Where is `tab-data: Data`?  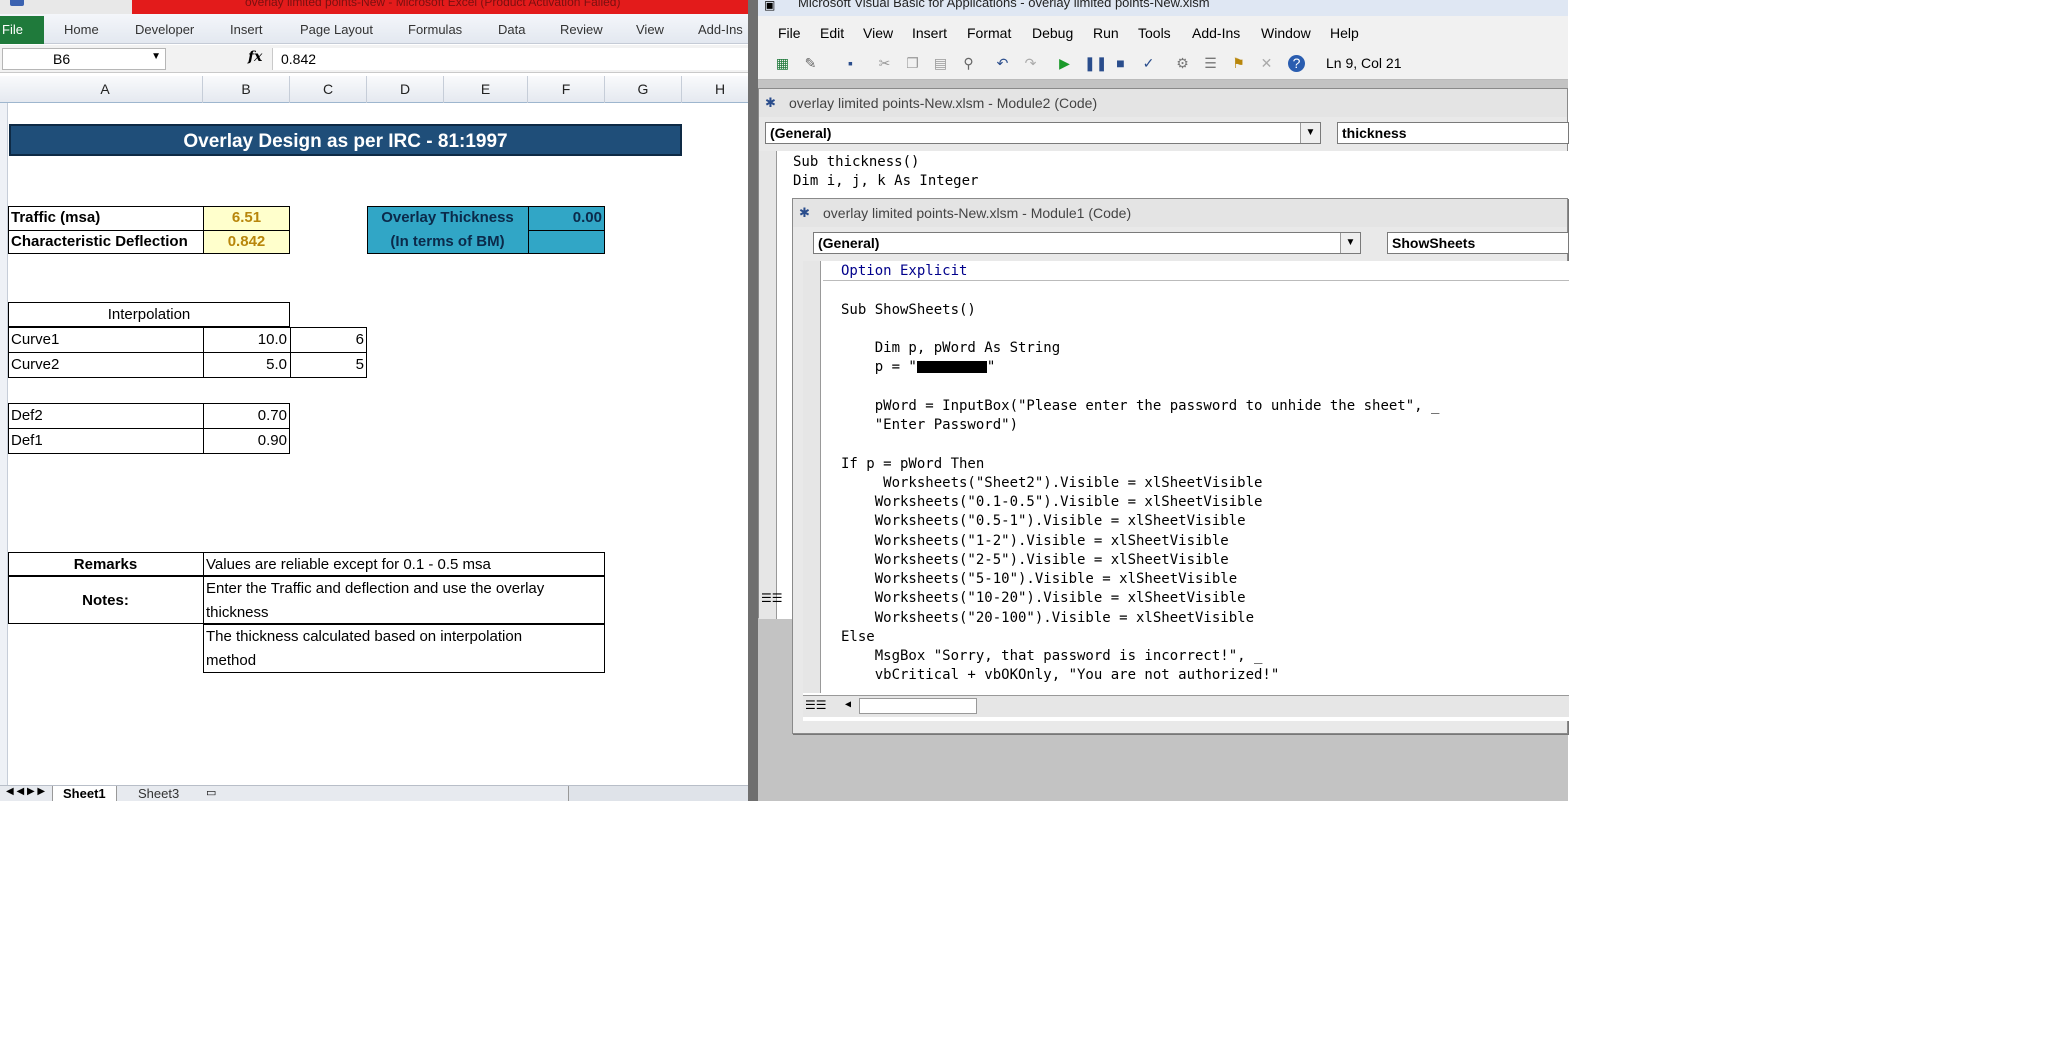
tab-data: Data is located at coordinates (511, 29).